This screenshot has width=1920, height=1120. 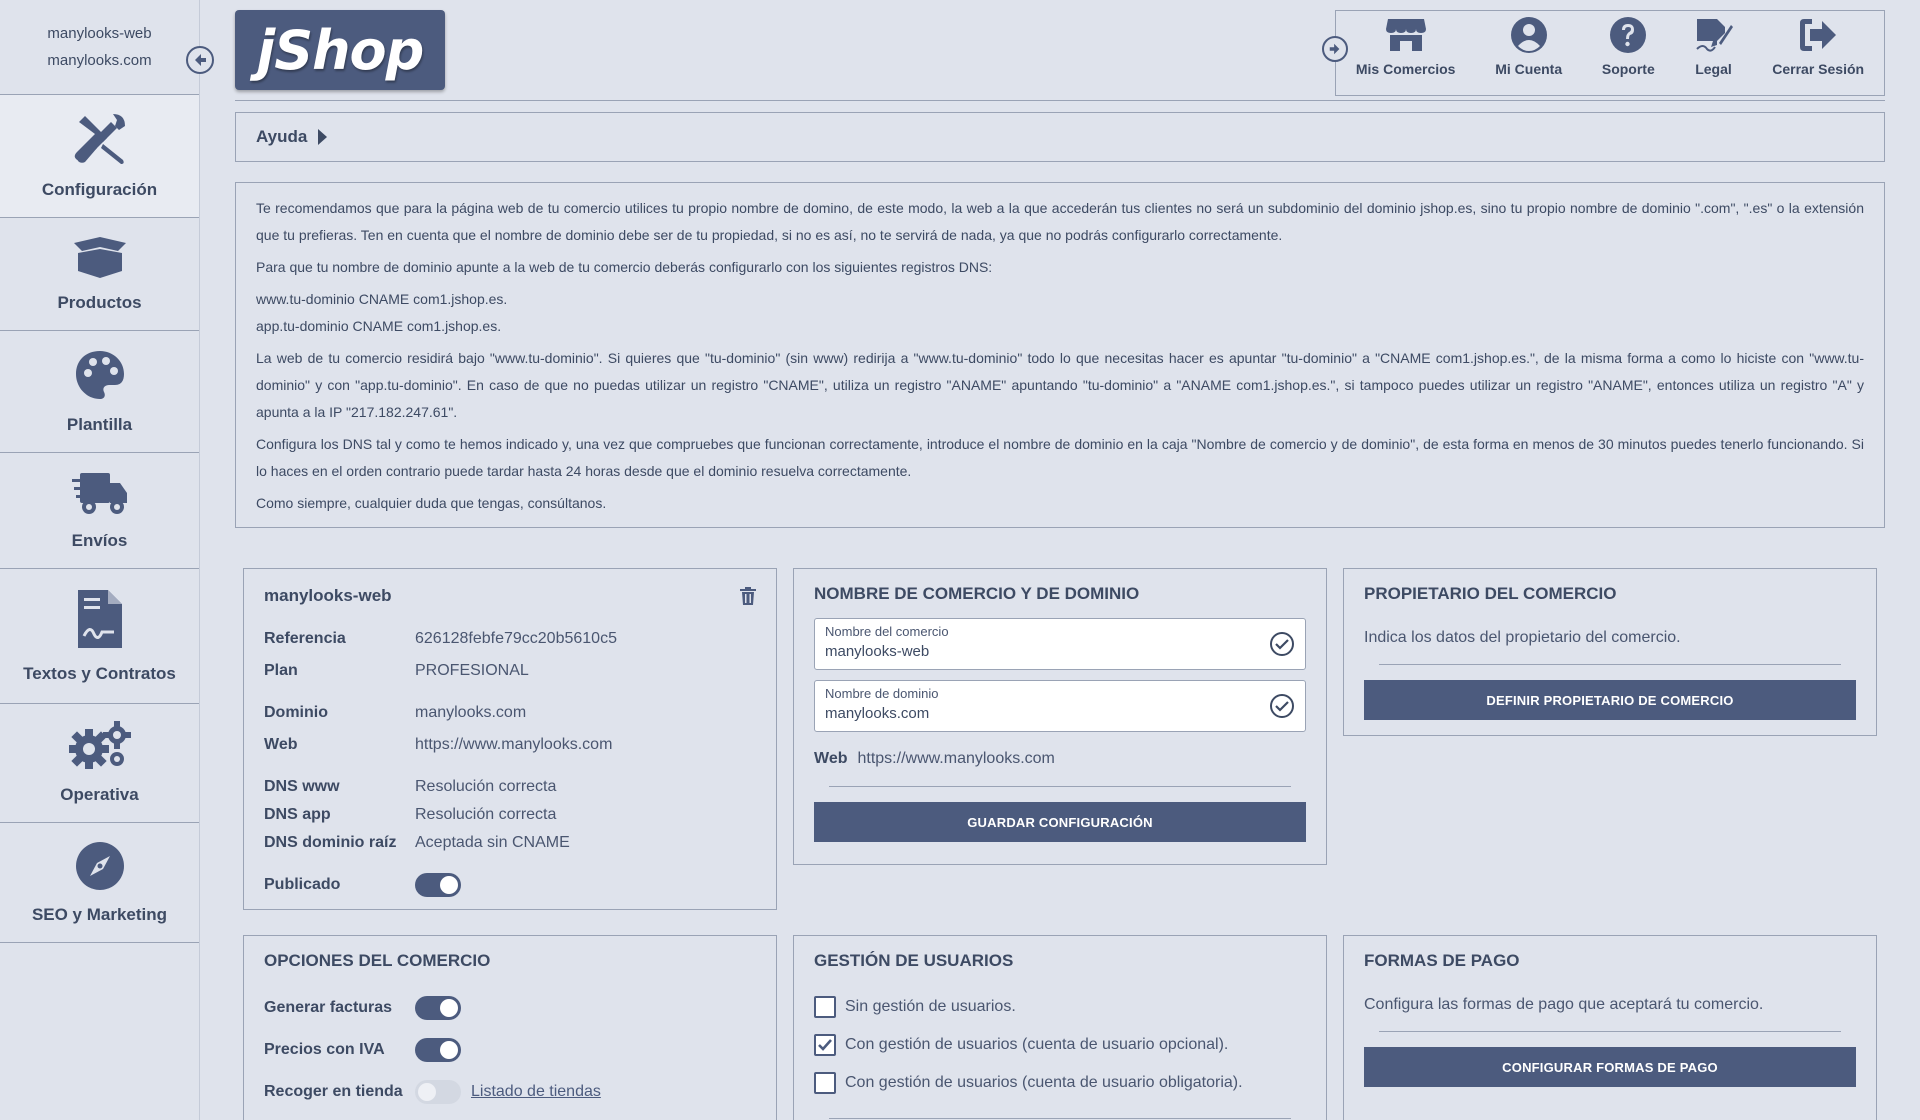 What do you see at coordinates (99, 60) in the screenshot?
I see `shop-domain: manylooks.com` at bounding box center [99, 60].